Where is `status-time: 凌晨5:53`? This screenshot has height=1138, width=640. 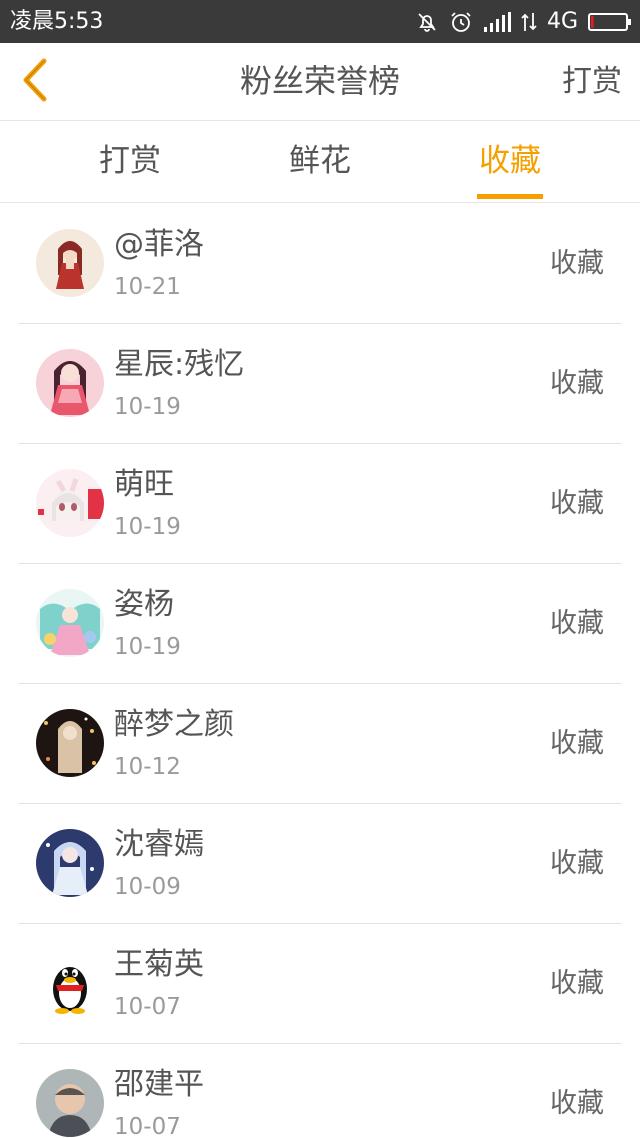
status-time: 凌晨5:53 is located at coordinates (57, 21).